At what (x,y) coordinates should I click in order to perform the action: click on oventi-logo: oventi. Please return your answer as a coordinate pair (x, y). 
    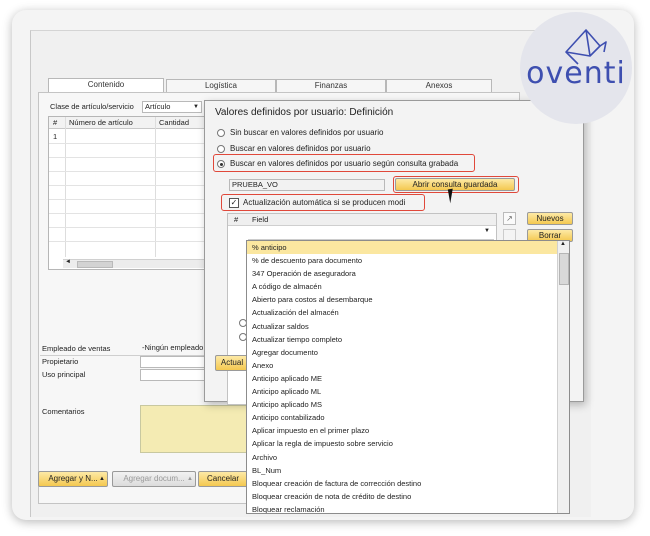
    Looking at the image, I should click on (576, 68).